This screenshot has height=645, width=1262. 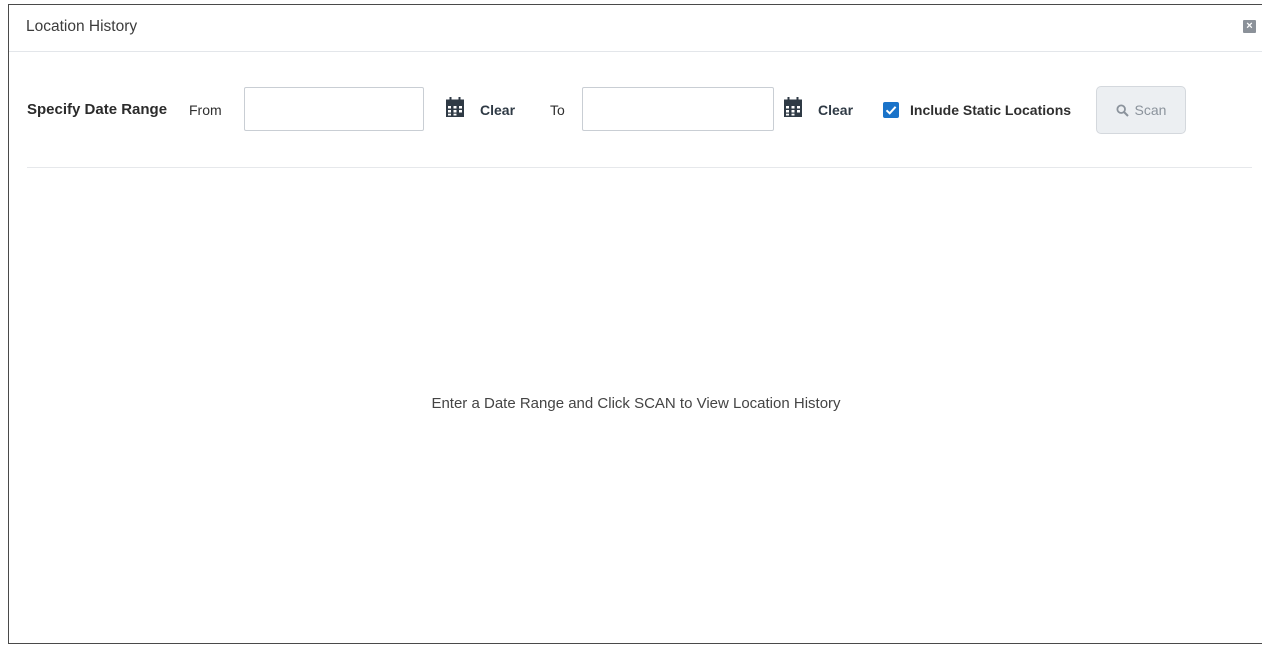 What do you see at coordinates (205, 110) in the screenshot?
I see `from-label: From` at bounding box center [205, 110].